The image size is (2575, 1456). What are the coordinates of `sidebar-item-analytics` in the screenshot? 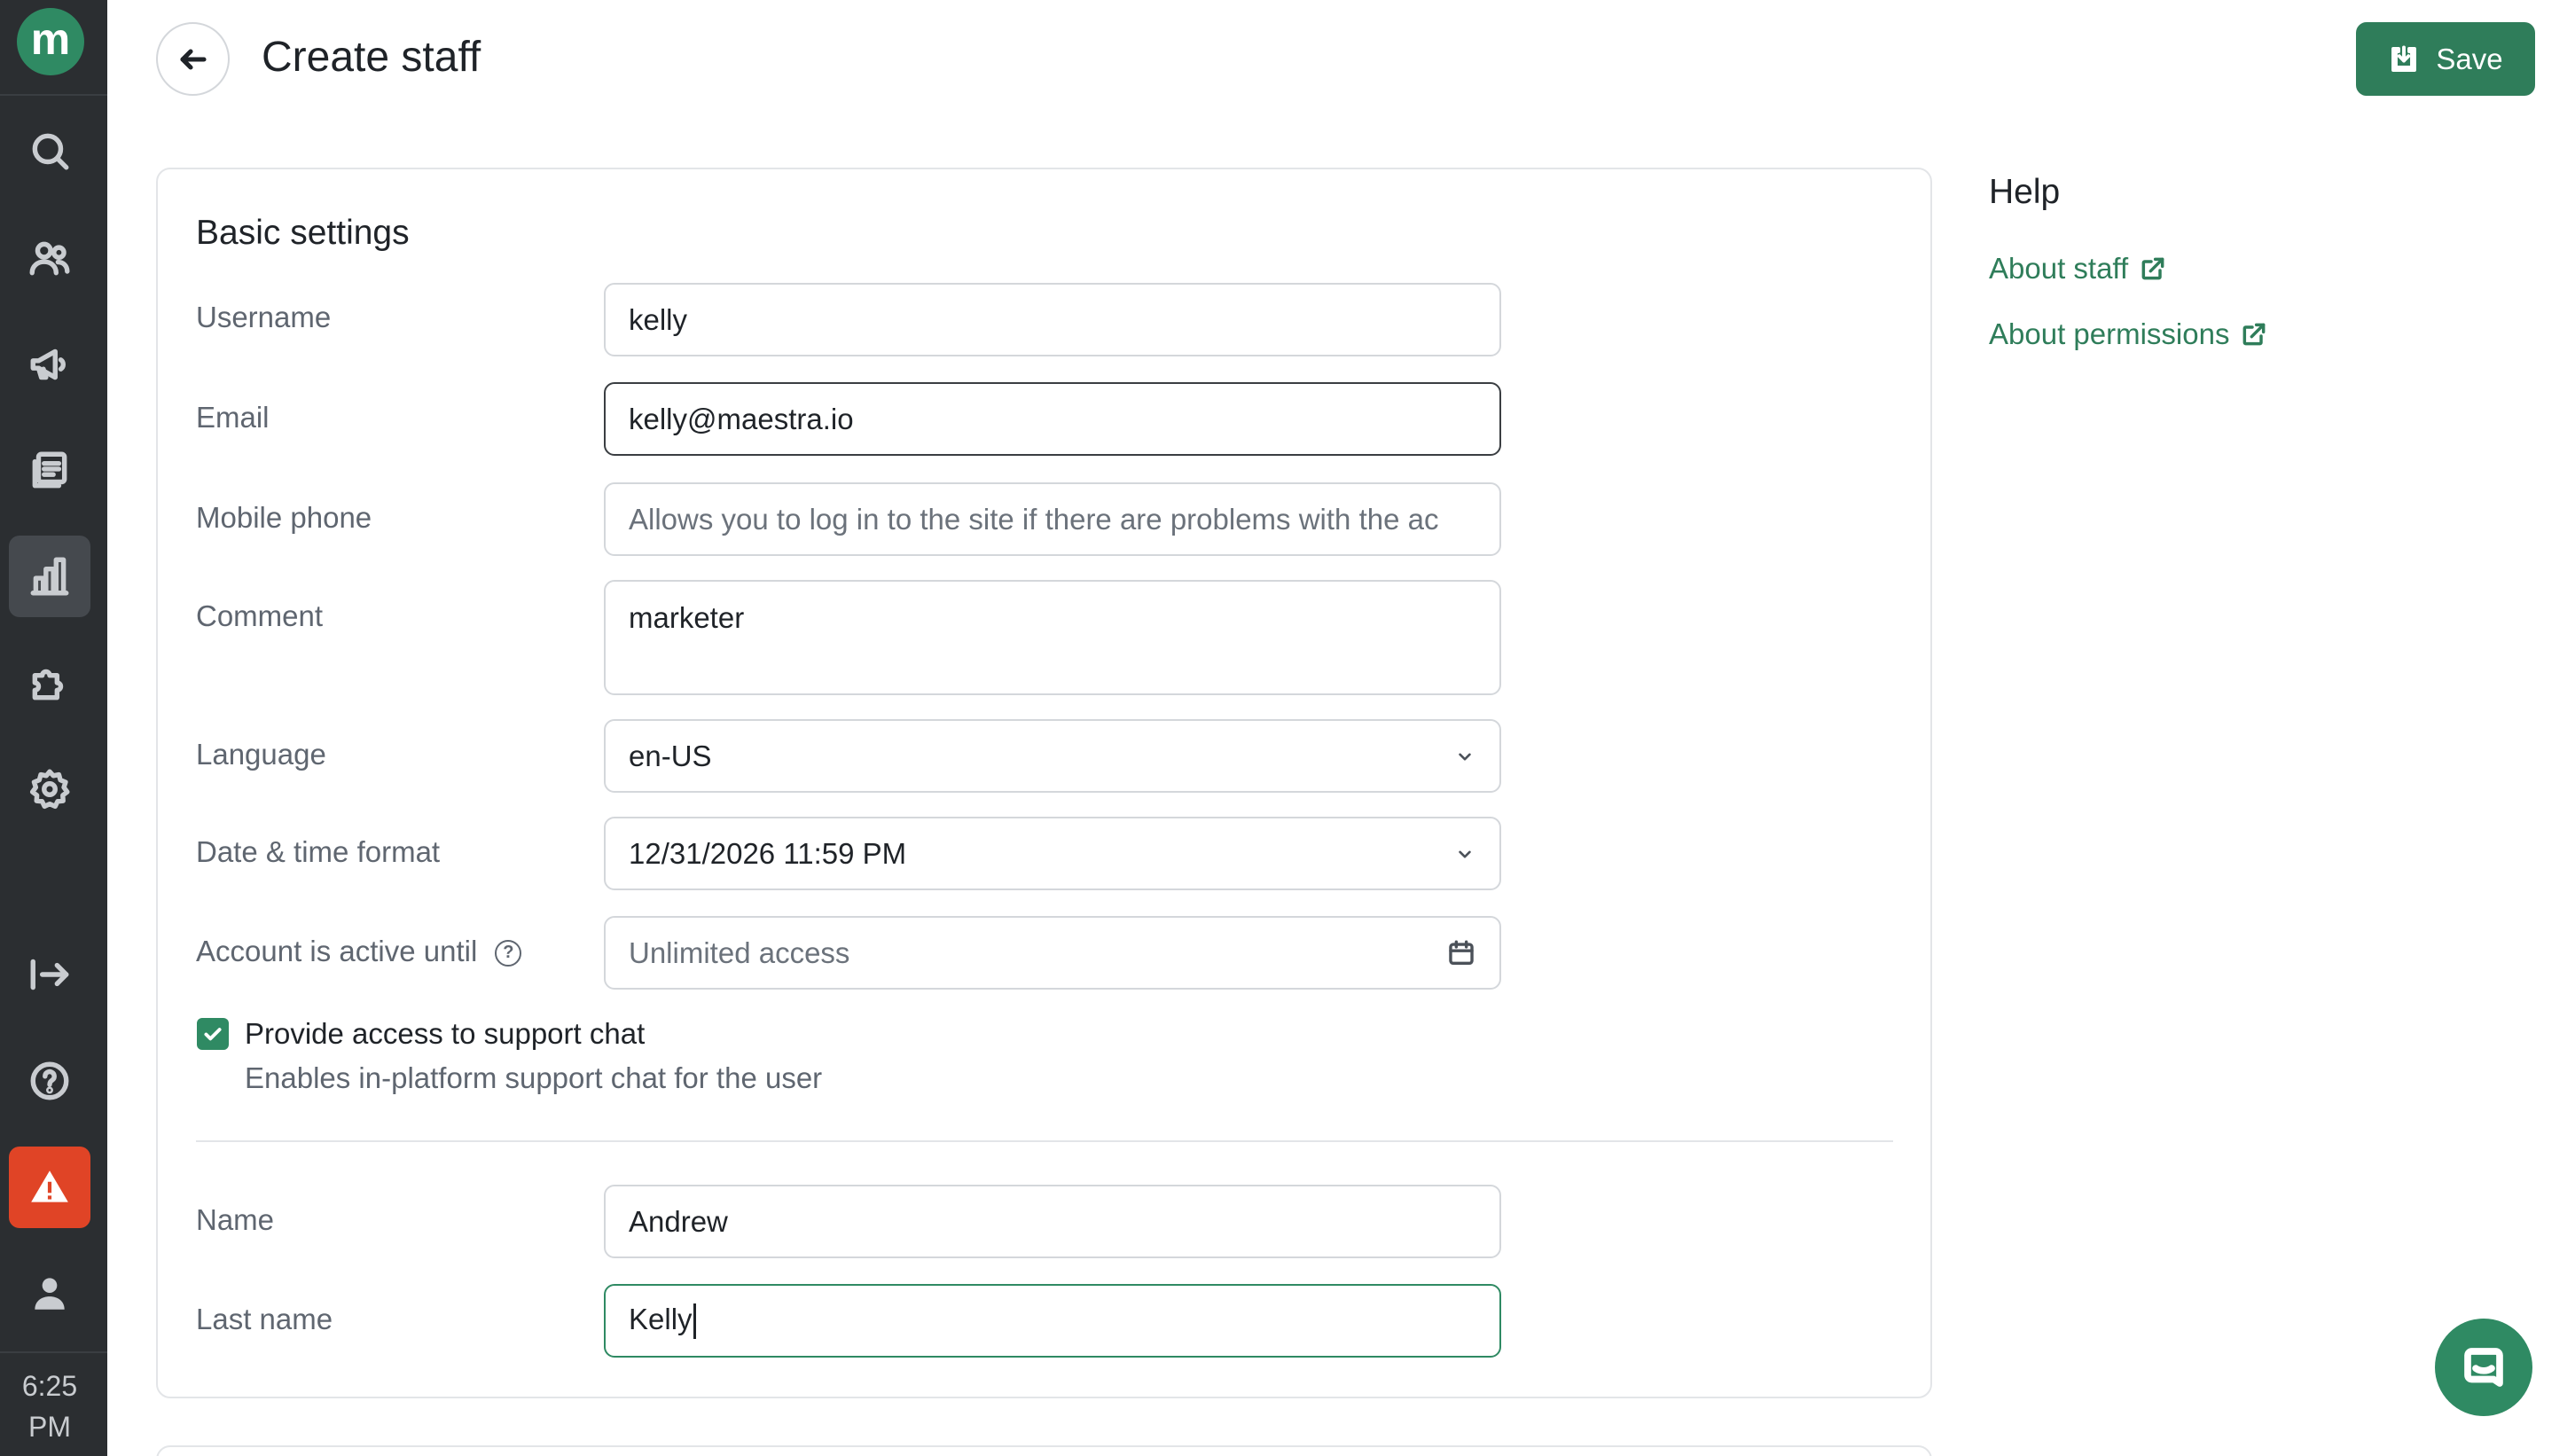 It's located at (49, 576).